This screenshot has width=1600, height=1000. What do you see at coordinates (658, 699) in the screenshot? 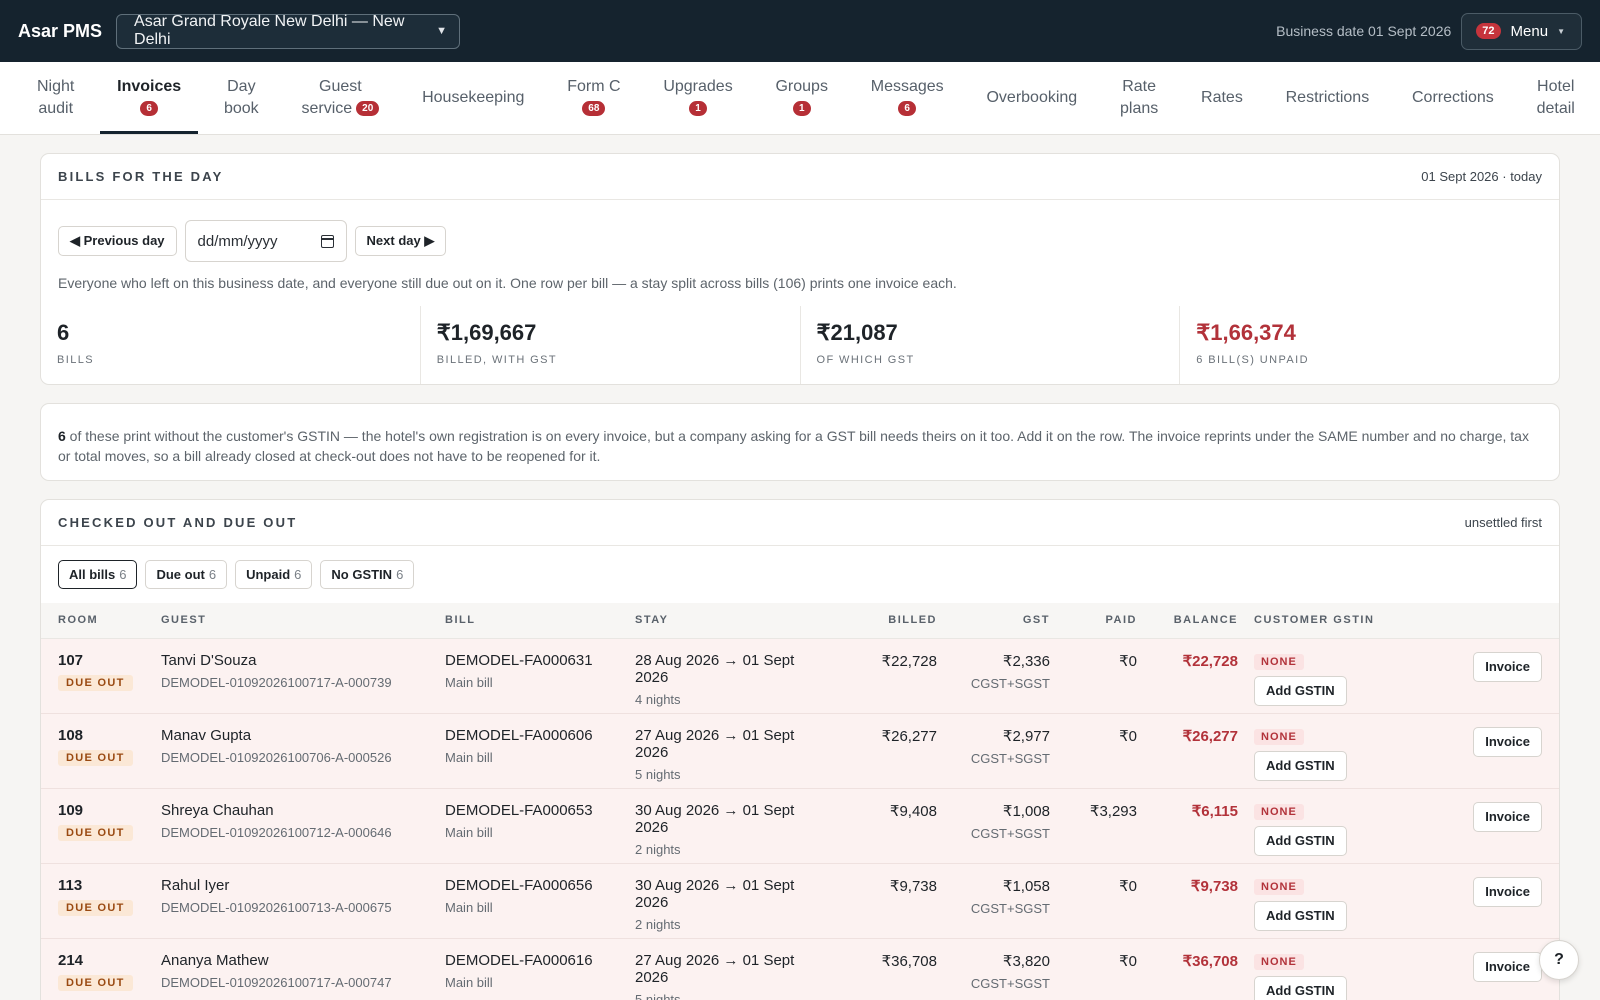
I see `stay-nights: 4 nights` at bounding box center [658, 699].